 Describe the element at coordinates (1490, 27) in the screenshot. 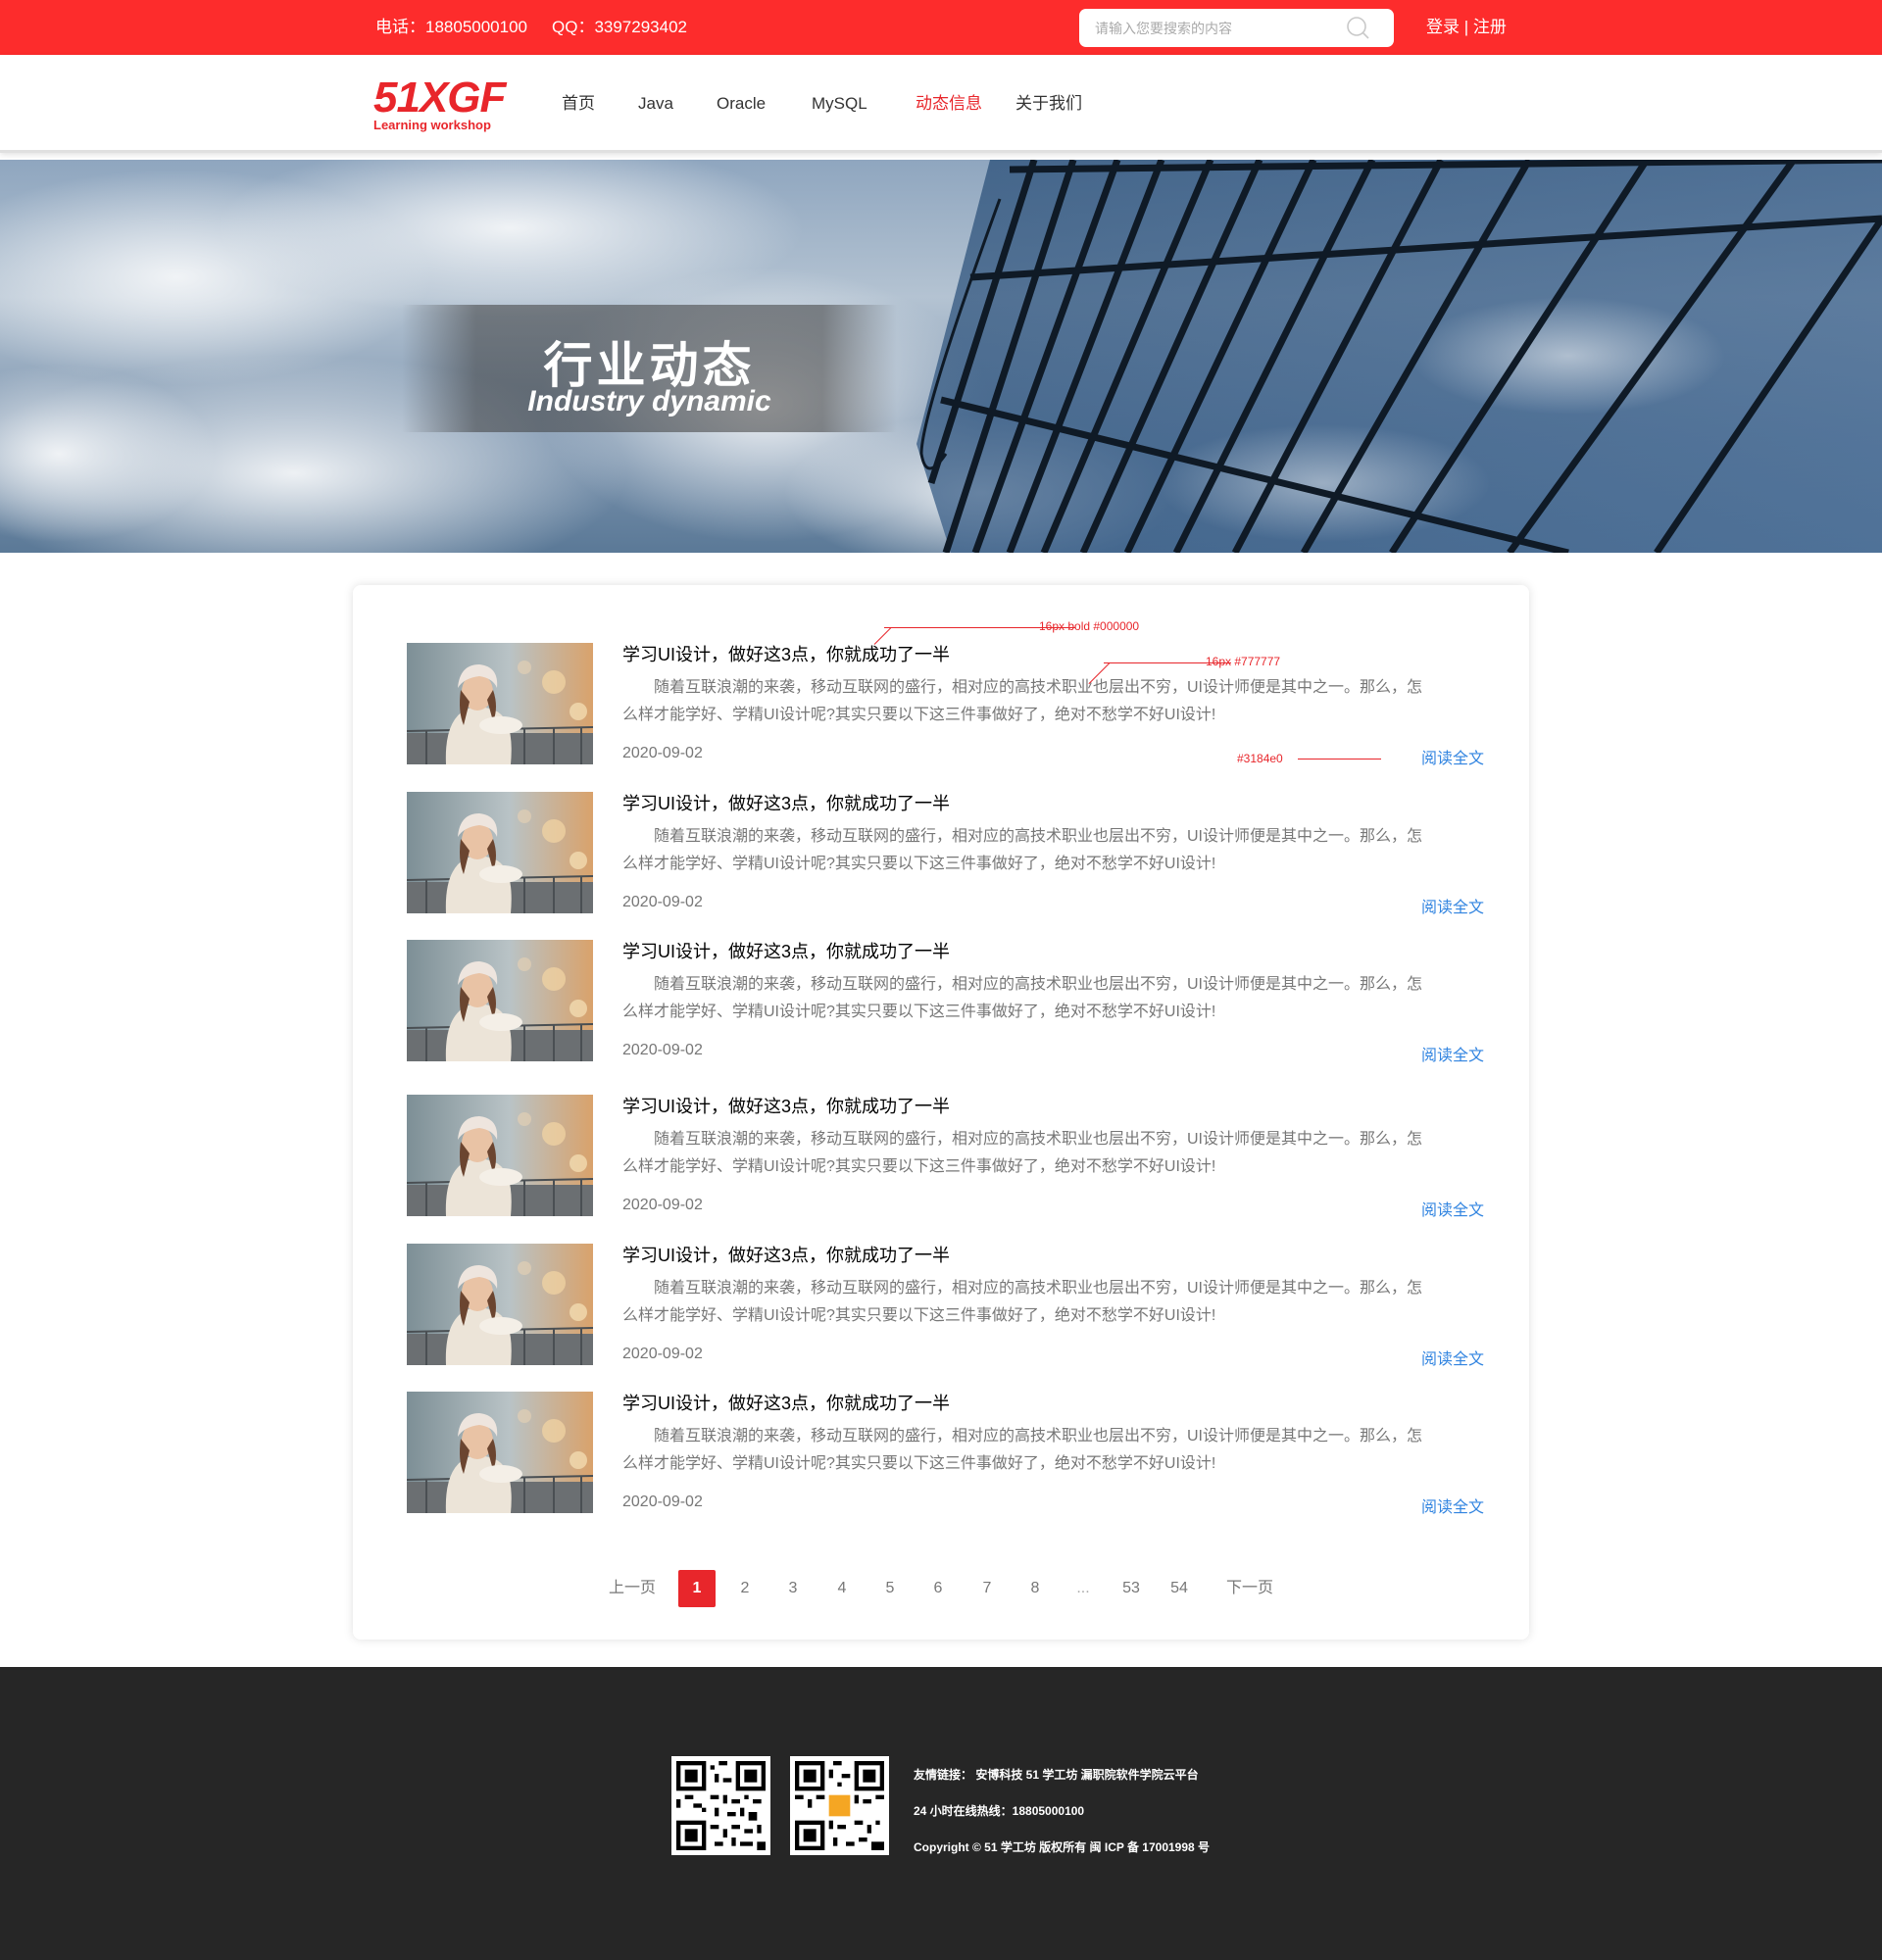

I see `register-link: 注册` at that location.